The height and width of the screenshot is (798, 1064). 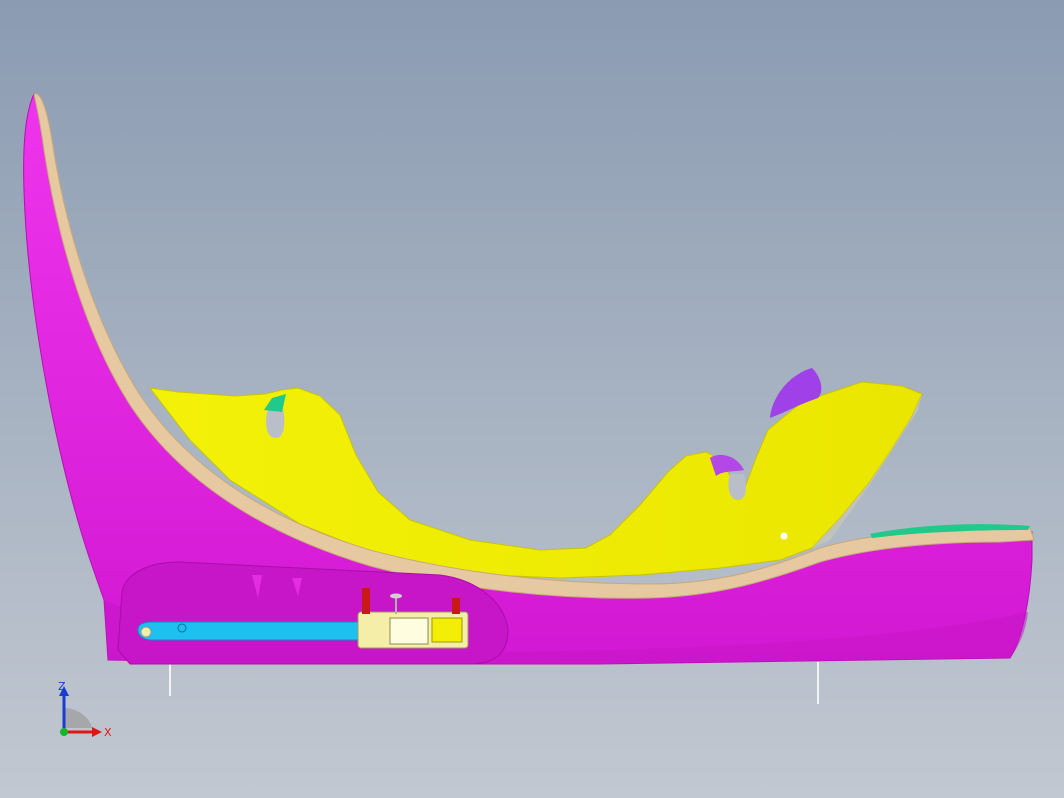 What do you see at coordinates (275, 423) in the screenshot?
I see `seat-notch-left` at bounding box center [275, 423].